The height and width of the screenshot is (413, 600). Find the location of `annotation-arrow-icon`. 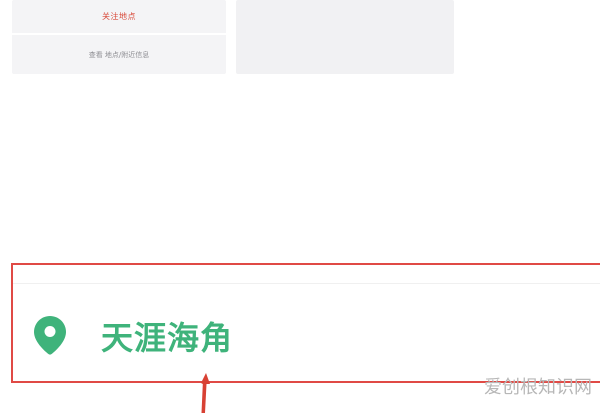

annotation-arrow-icon is located at coordinates (205, 393).